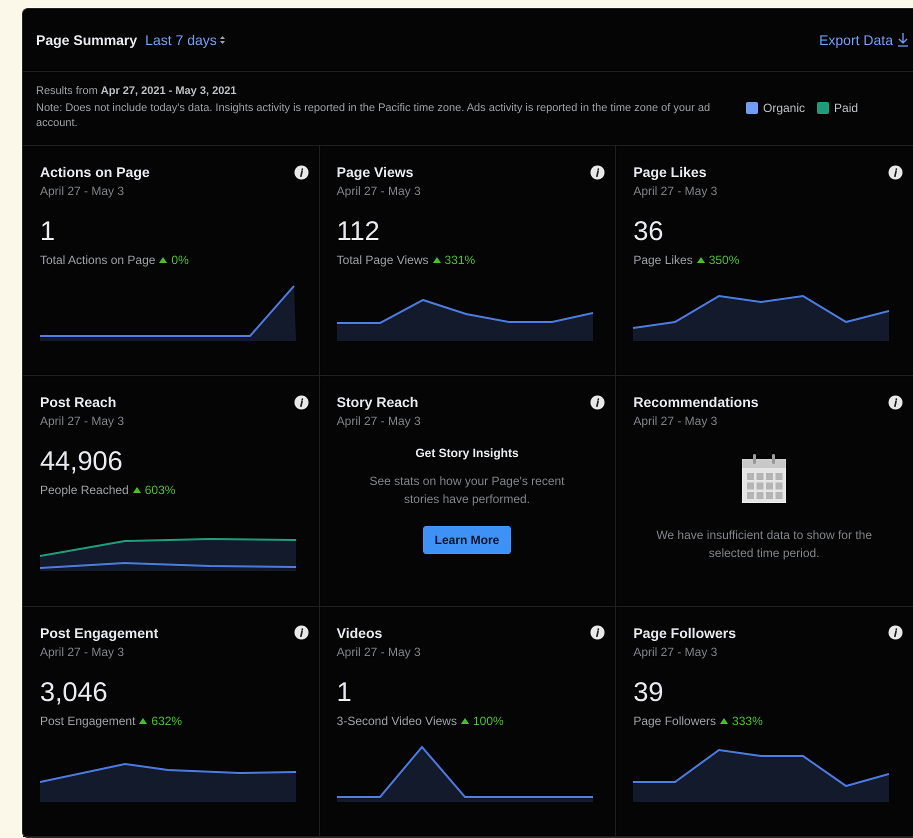 This screenshot has width=913, height=838. Describe the element at coordinates (160, 490) in the screenshot. I see `change-percent: 603%` at that location.